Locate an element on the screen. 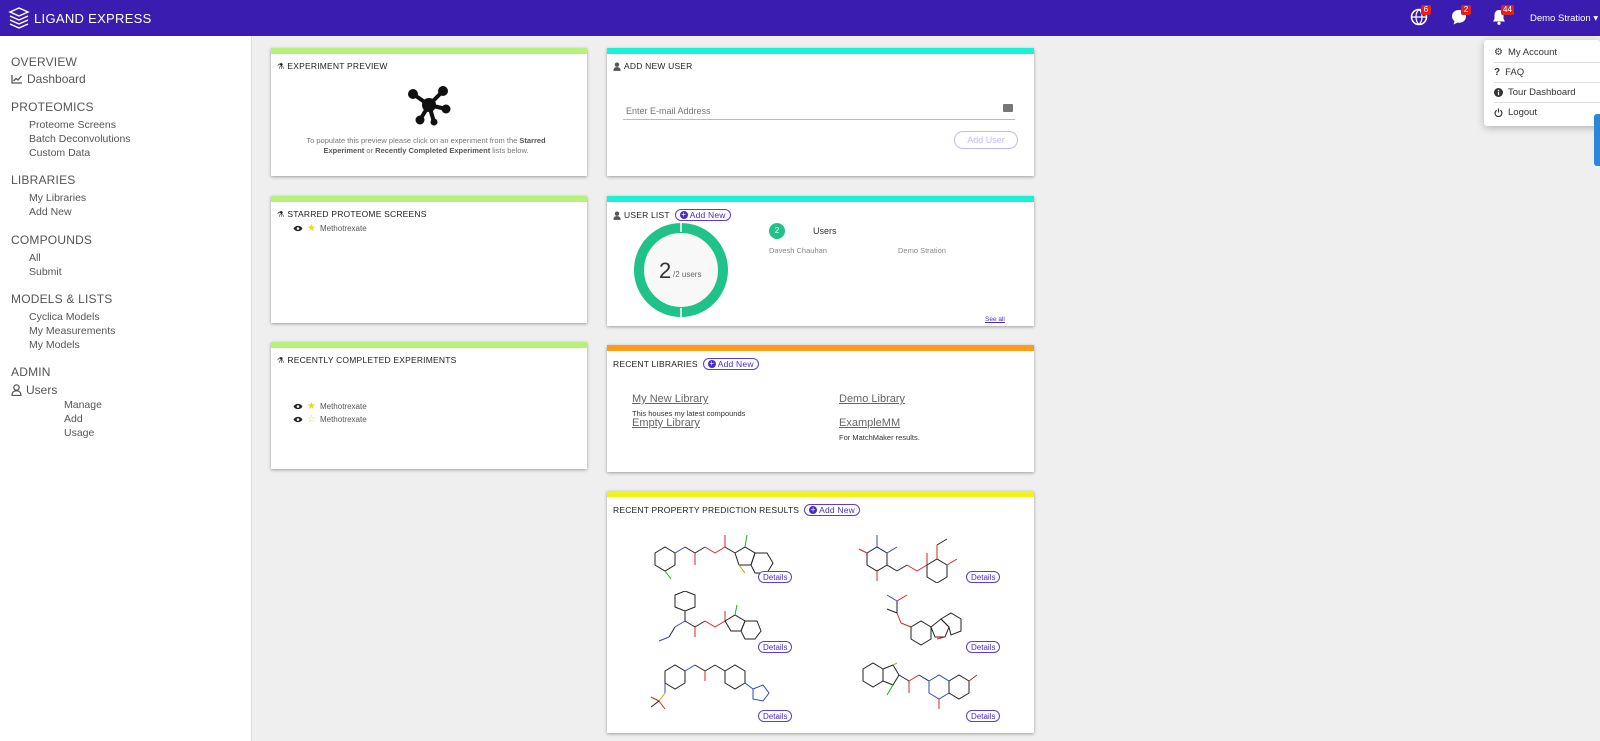 Image resolution: width=1600 pixels, height=741 pixels. add-new-library-button: + Add New is located at coordinates (730, 364).